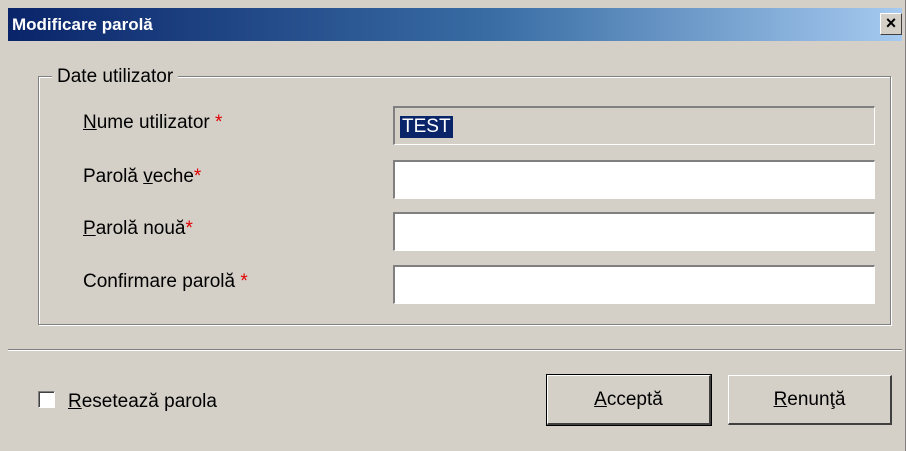  I want to click on group-legend: Date utilizator, so click(115, 77).